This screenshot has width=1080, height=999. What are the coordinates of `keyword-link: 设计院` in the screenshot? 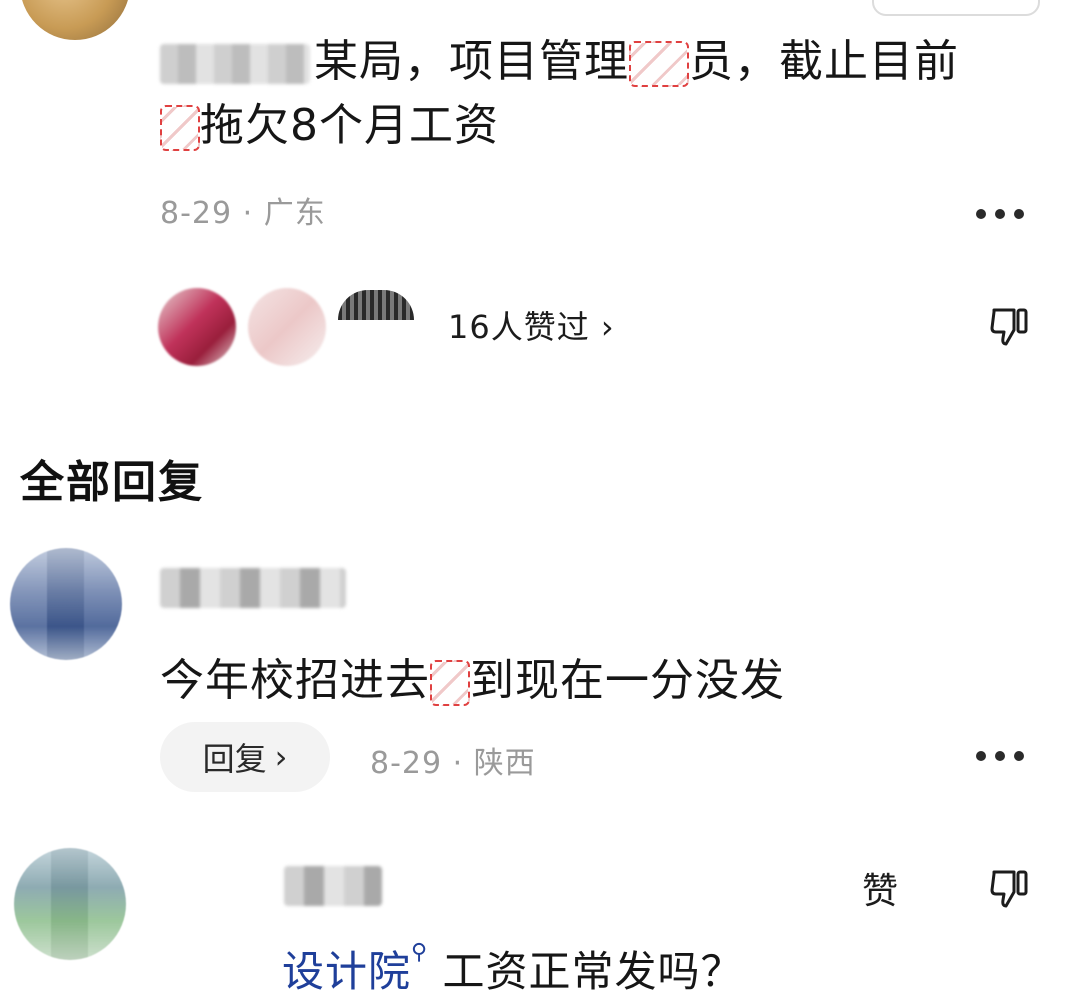 It's located at (346, 971).